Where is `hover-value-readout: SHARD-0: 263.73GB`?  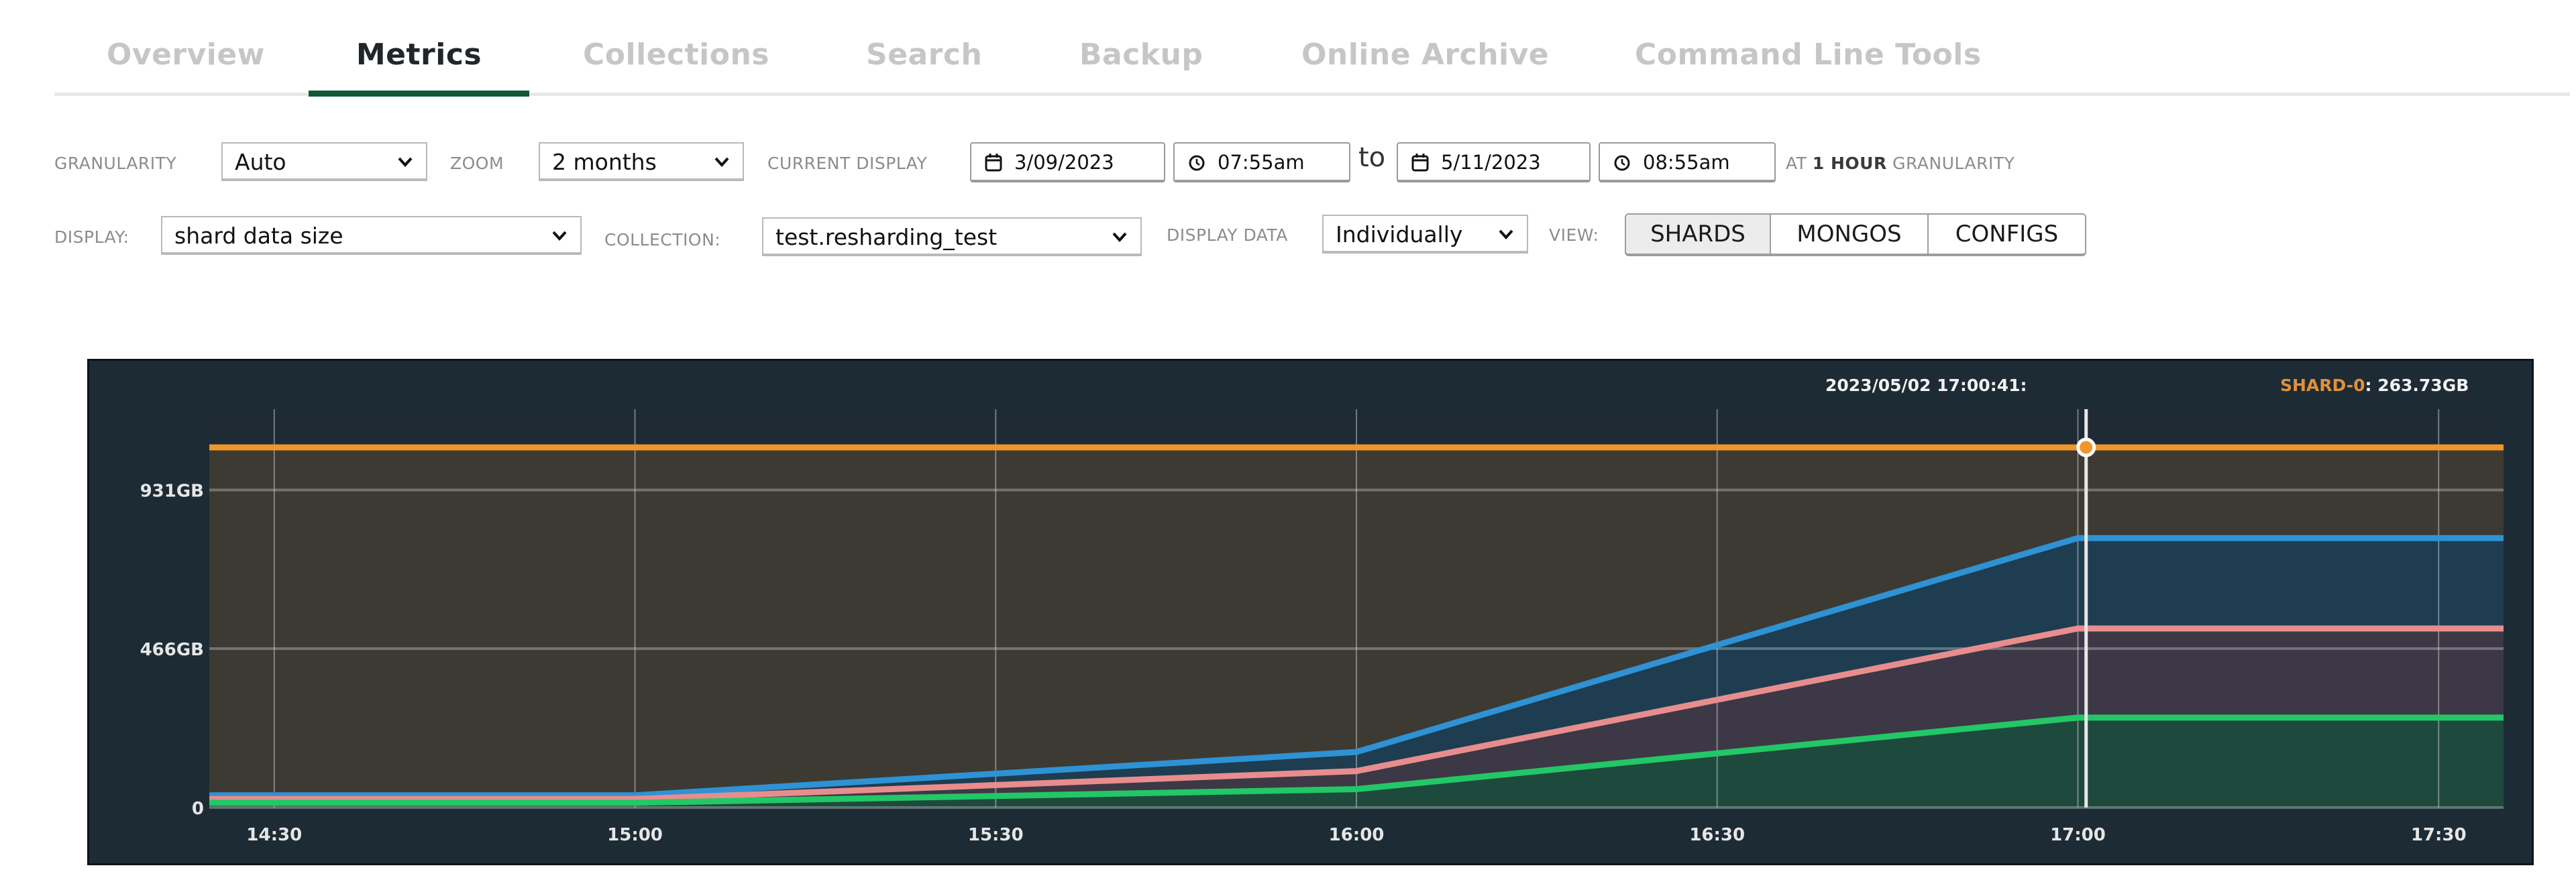 hover-value-readout: SHARD-0: 263.73GB is located at coordinates (2374, 385).